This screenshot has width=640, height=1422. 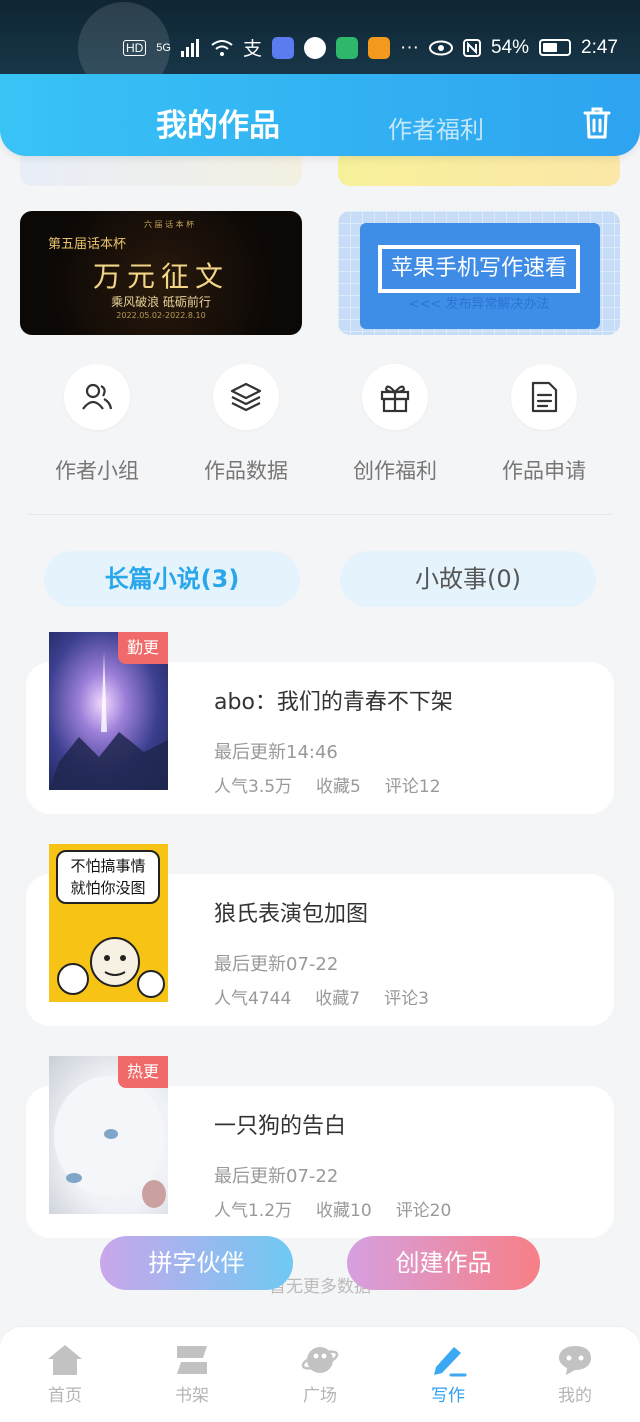 I want to click on work-cover: 不怕搞事情 就怕你没图, so click(x=108, y=923).